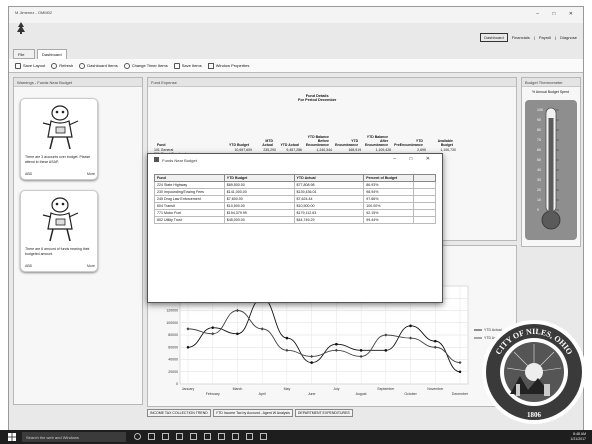 The height and width of the screenshot is (444, 592). What do you see at coordinates (187, 65) in the screenshot?
I see `save-items-button: Save Items` at bounding box center [187, 65].